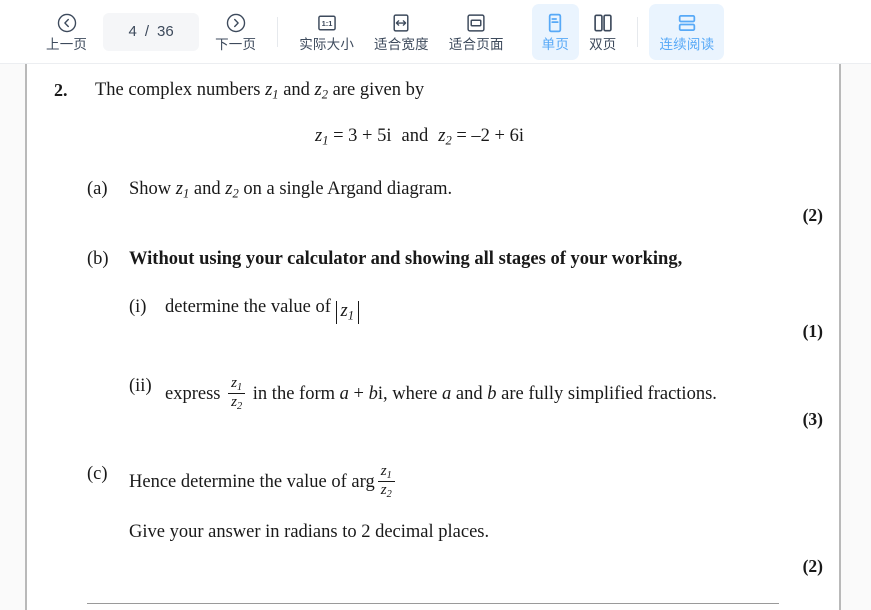 Image resolution: width=871 pixels, height=610 pixels. What do you see at coordinates (382, 393) in the screenshot?
I see `form-i: i,` at bounding box center [382, 393].